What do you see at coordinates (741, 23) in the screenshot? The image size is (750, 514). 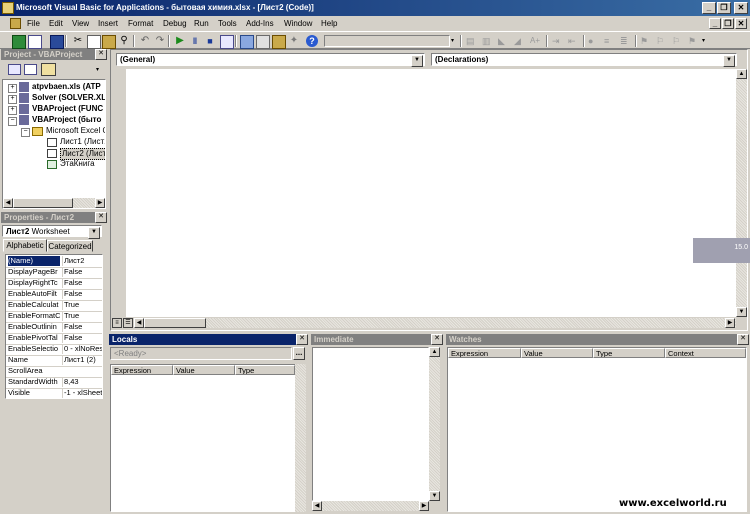 I see `doc-close-button: ✕` at bounding box center [741, 23].